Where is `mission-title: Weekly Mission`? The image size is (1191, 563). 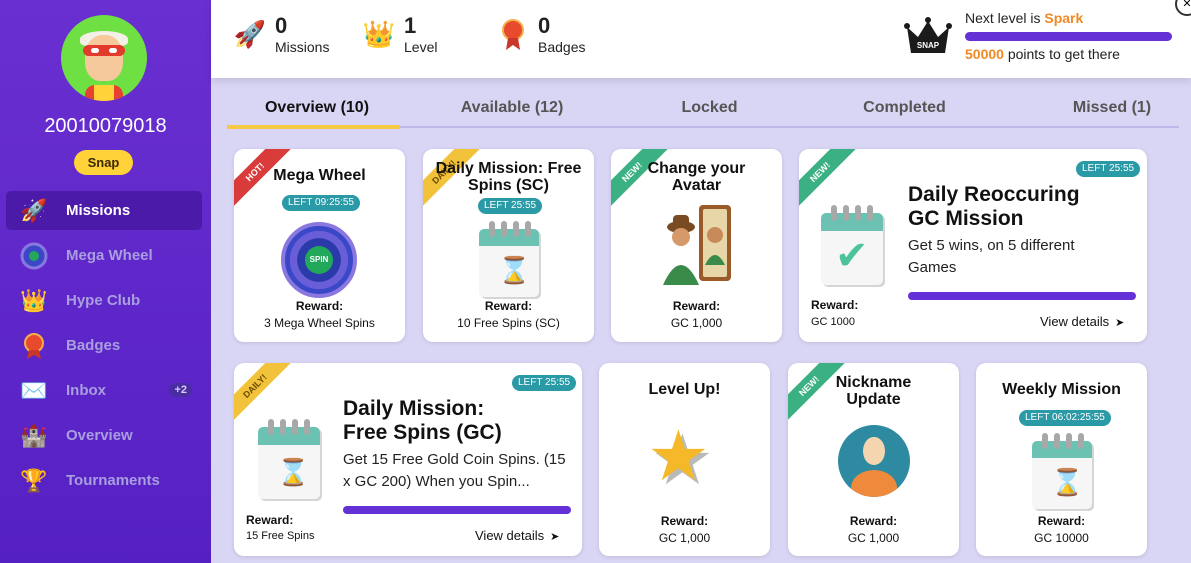 mission-title: Weekly Mission is located at coordinates (1061, 389).